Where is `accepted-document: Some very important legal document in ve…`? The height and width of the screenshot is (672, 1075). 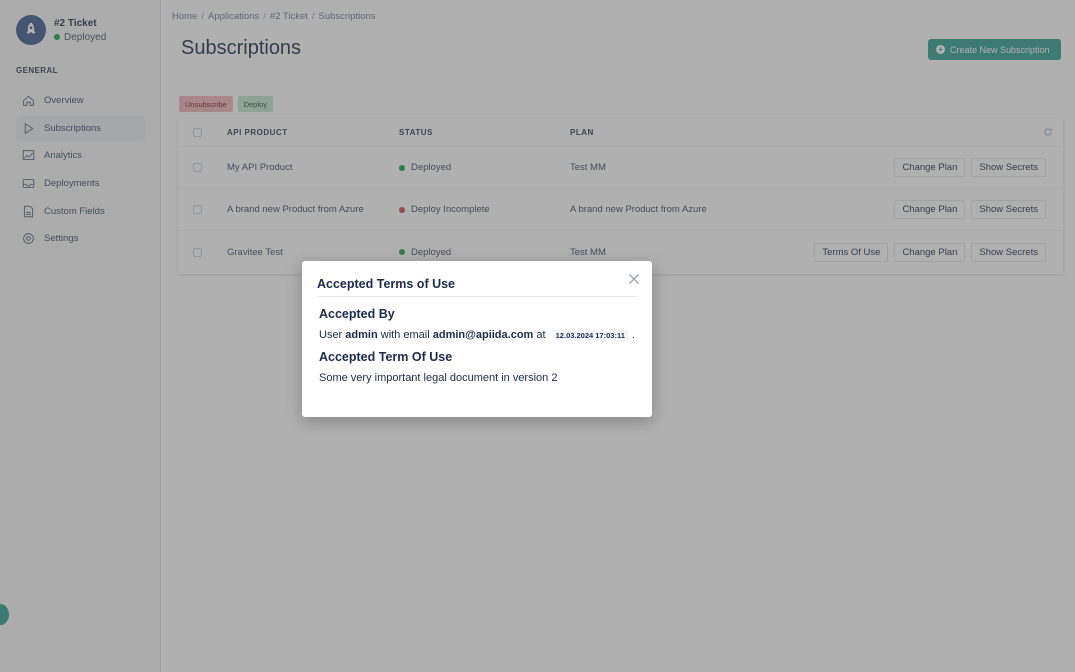 accepted-document: Some very important legal document in ve… is located at coordinates (438, 378).